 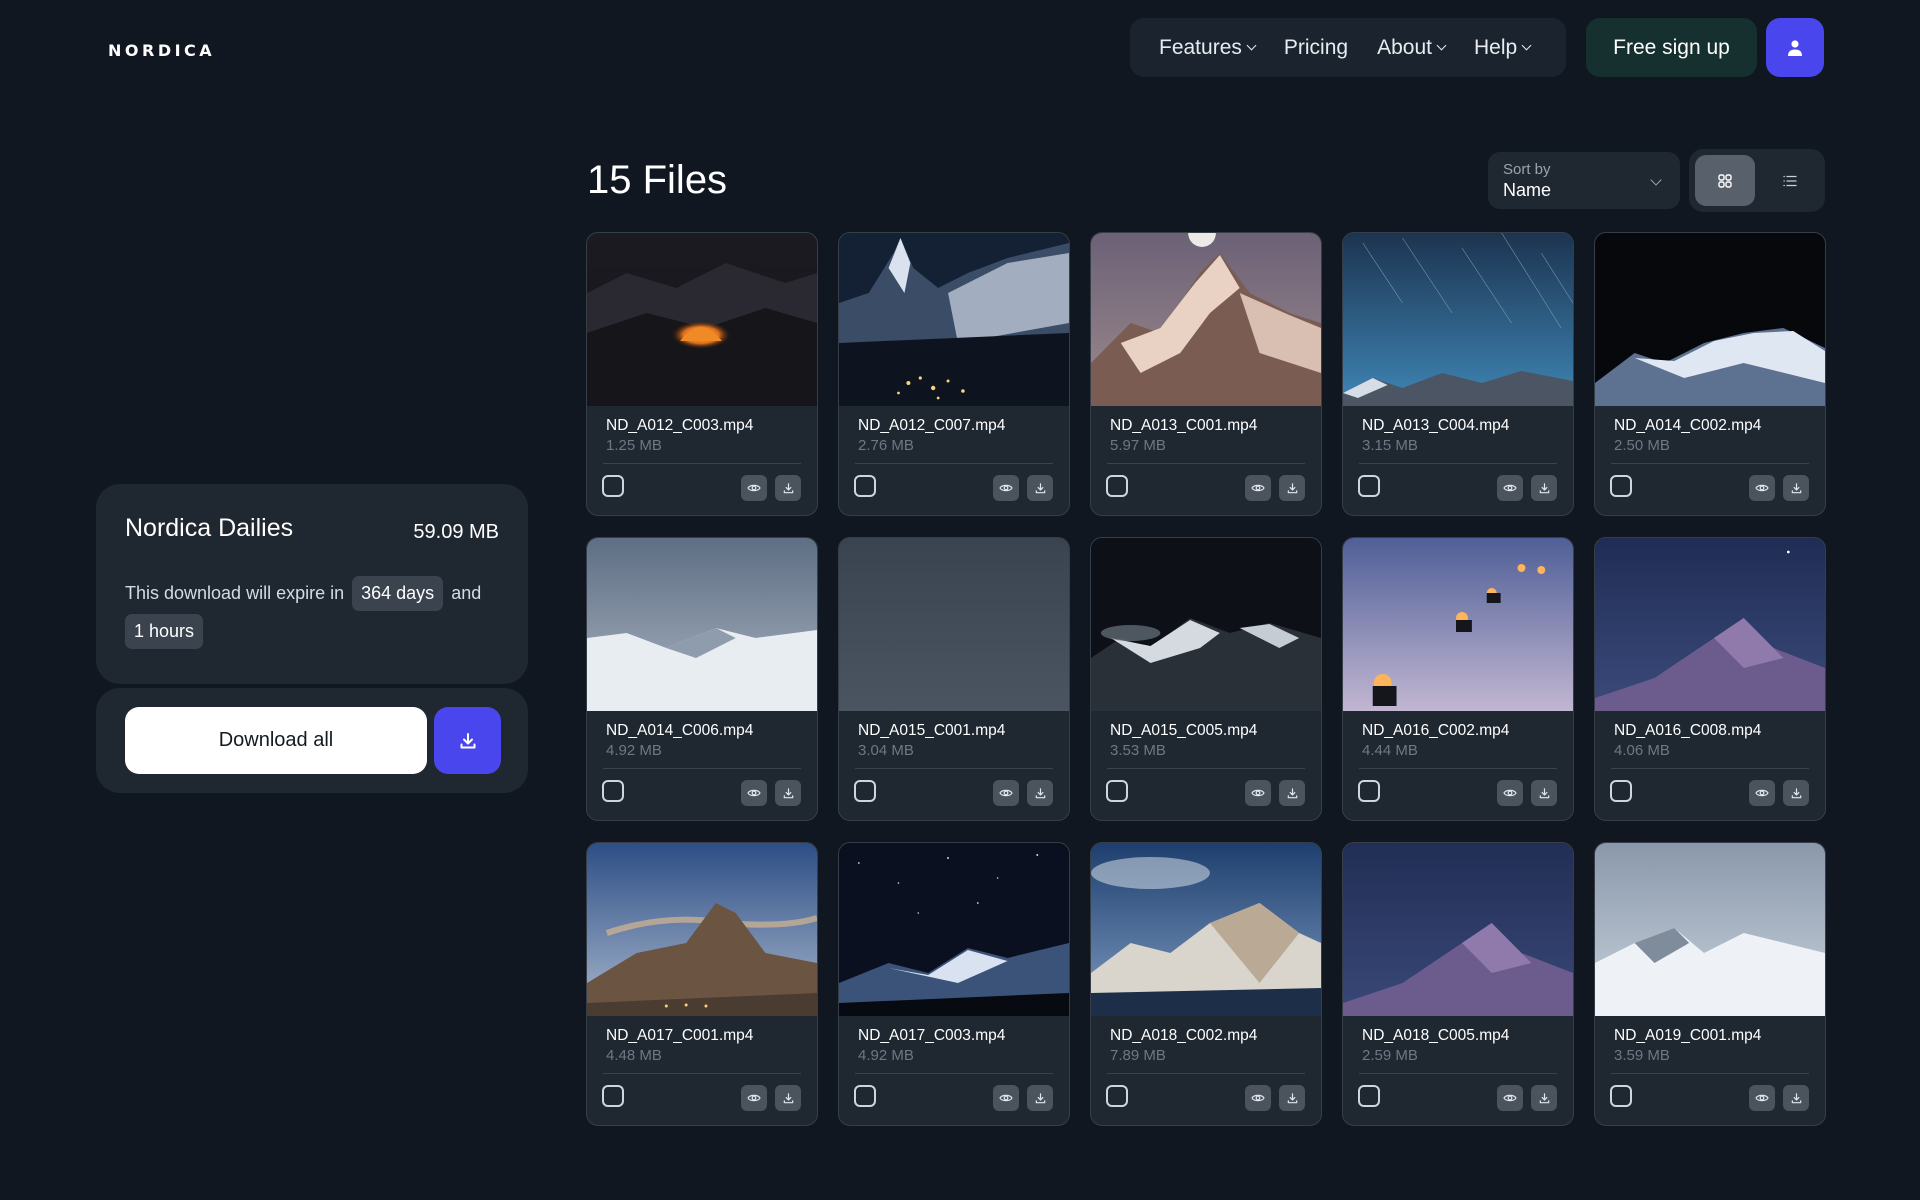 I want to click on nav-item-help: Help, so click(x=1503, y=48).